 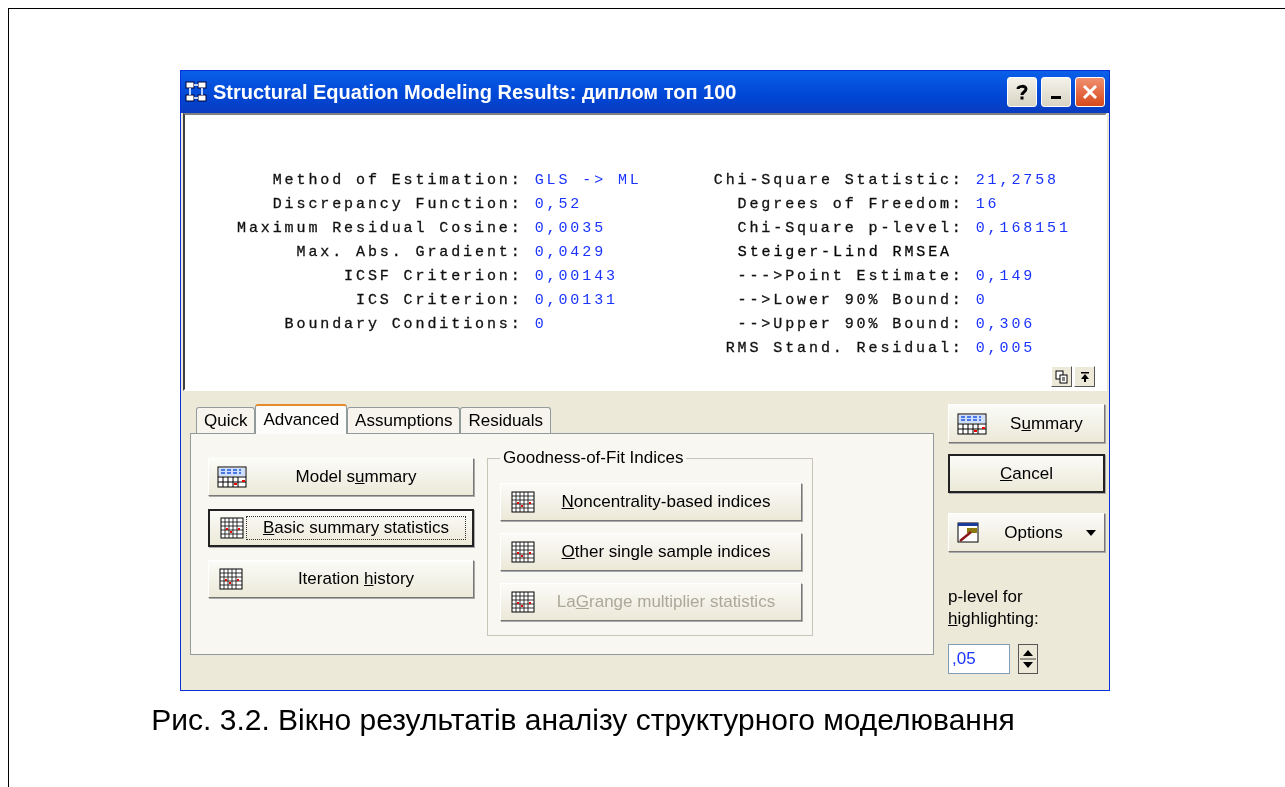 I want to click on result-label: Discrepancy Function:, so click(x=397, y=205).